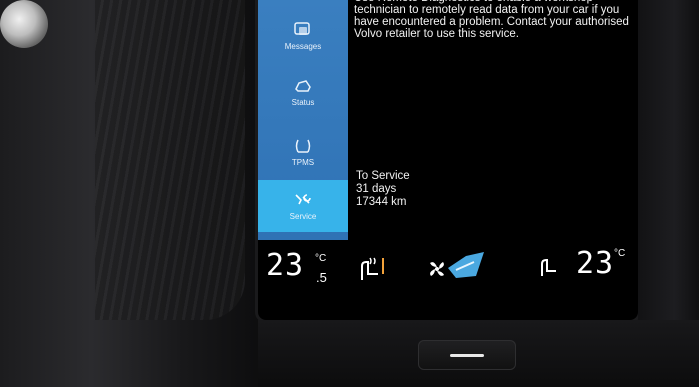 This screenshot has width=699, height=387. I want to click on sidebar-item-label: Messages, so click(303, 46).